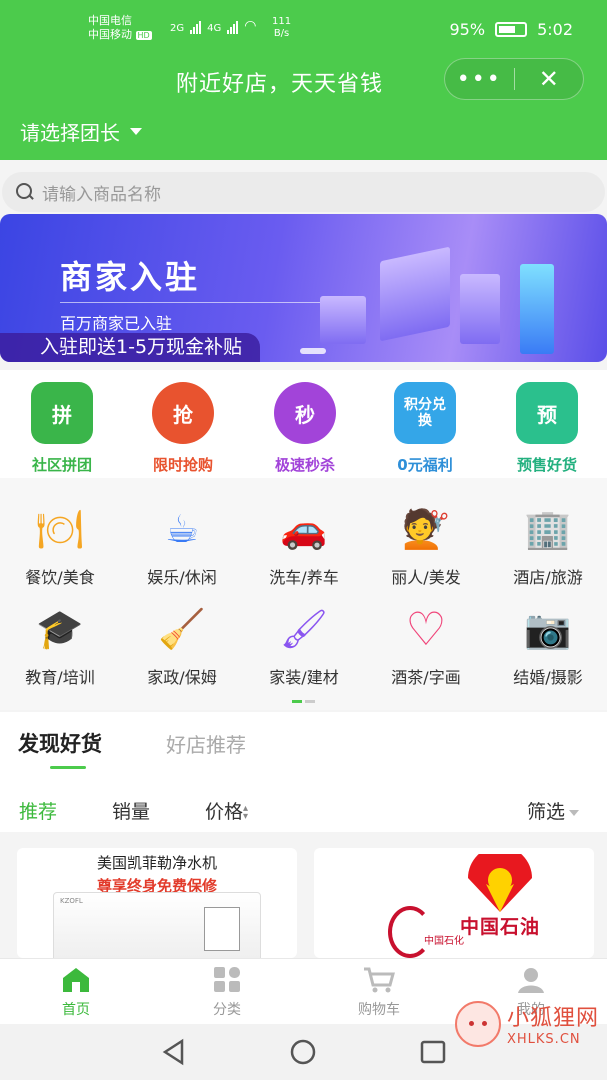  I want to click on category-label: 丽人/美发, so click(426, 577).